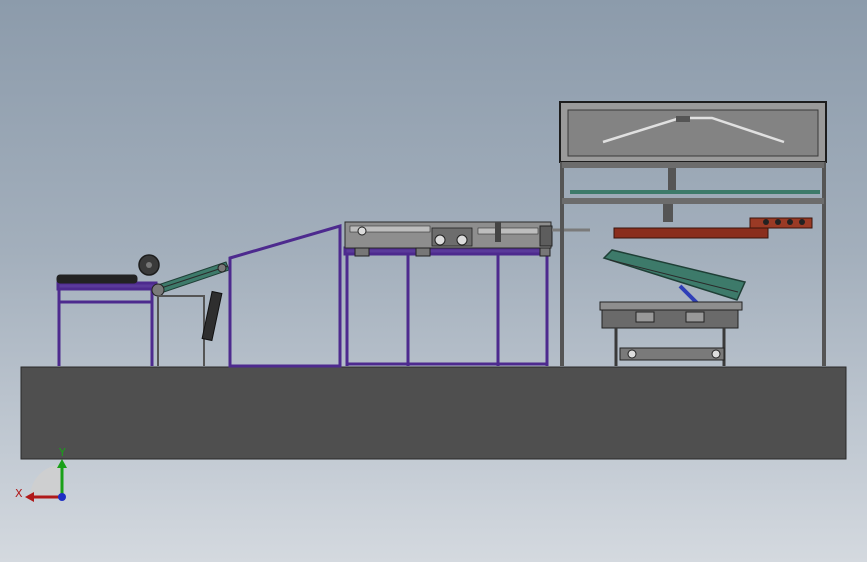 The width and height of the screenshot is (867, 562). I want to click on middle-frame, so click(285, 296).